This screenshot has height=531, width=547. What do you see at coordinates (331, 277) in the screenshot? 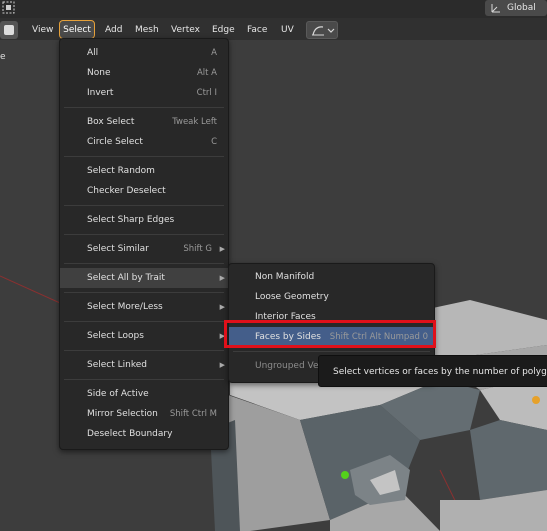
I see `menu-item-non-manifold: Non Manifold` at bounding box center [331, 277].